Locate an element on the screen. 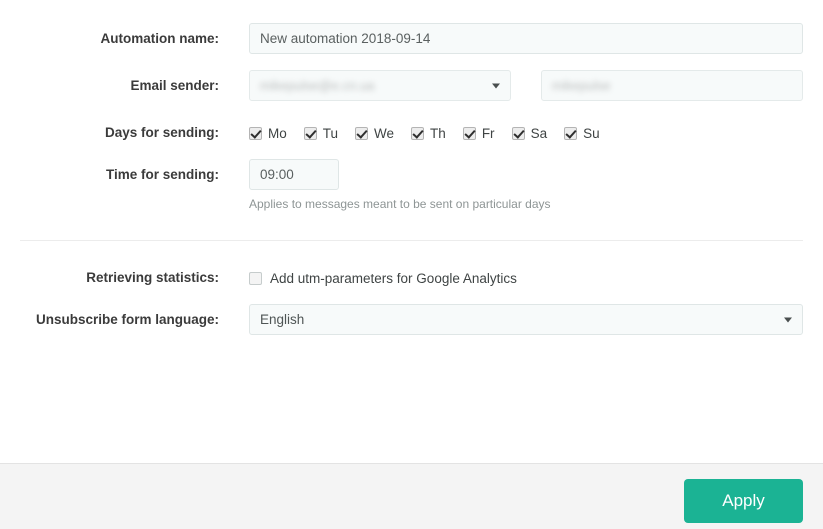 The image size is (823, 529). section-divider is located at coordinates (411, 240).